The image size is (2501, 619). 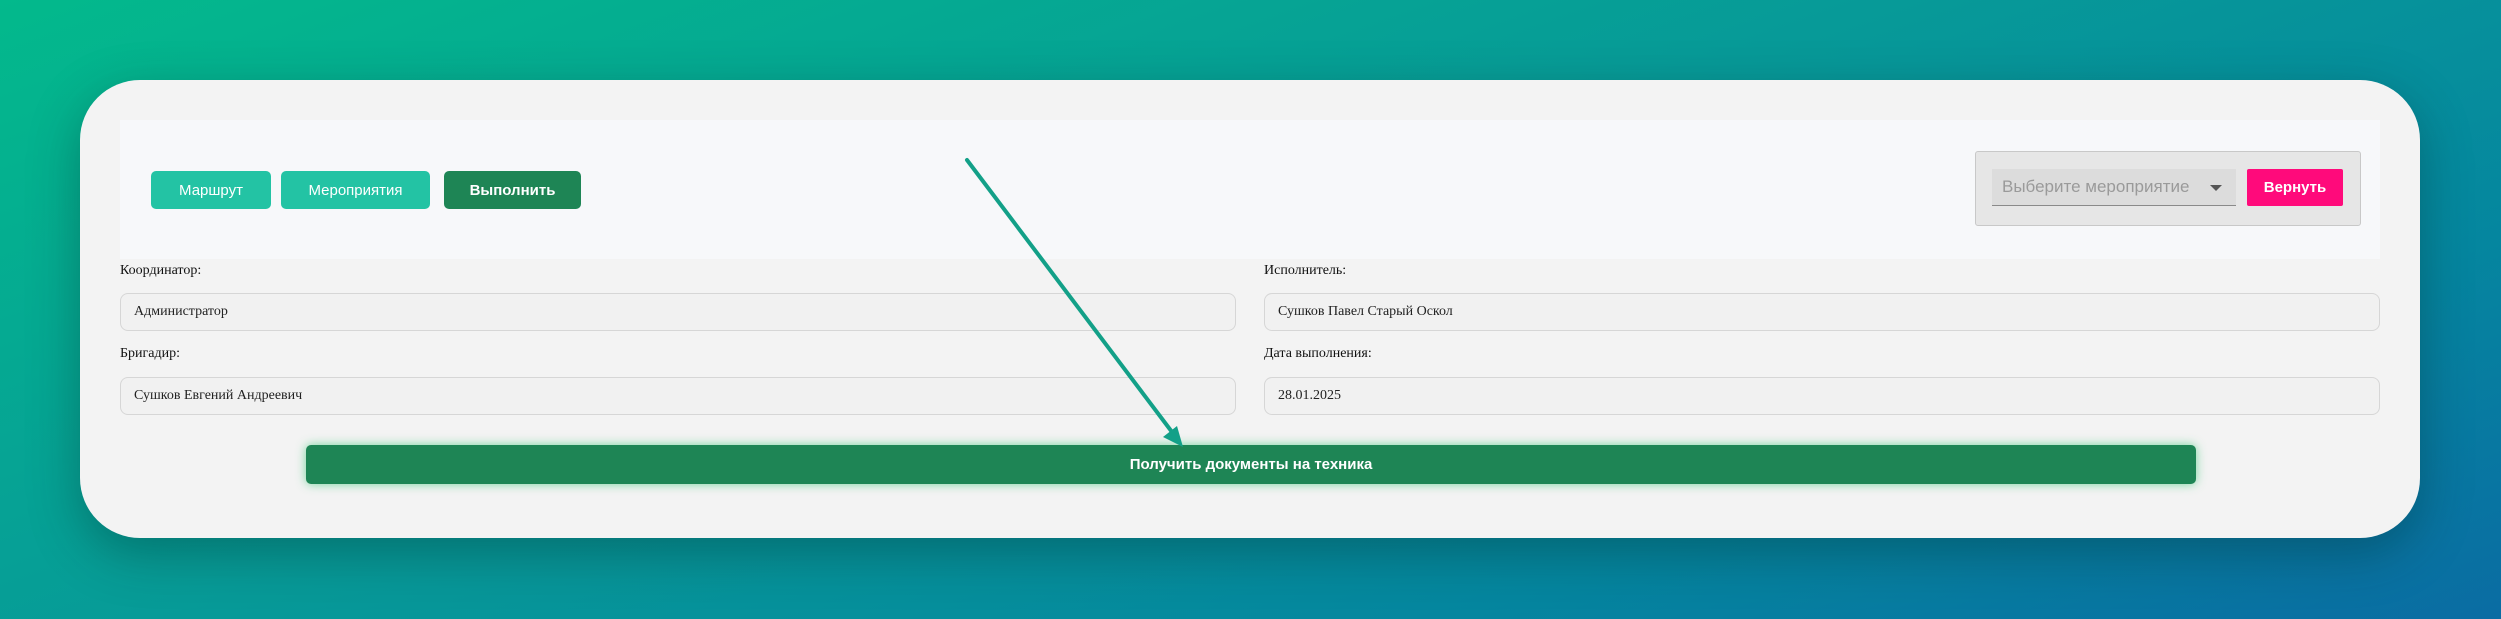 I want to click on return-button: Вернуть, so click(x=2295, y=187).